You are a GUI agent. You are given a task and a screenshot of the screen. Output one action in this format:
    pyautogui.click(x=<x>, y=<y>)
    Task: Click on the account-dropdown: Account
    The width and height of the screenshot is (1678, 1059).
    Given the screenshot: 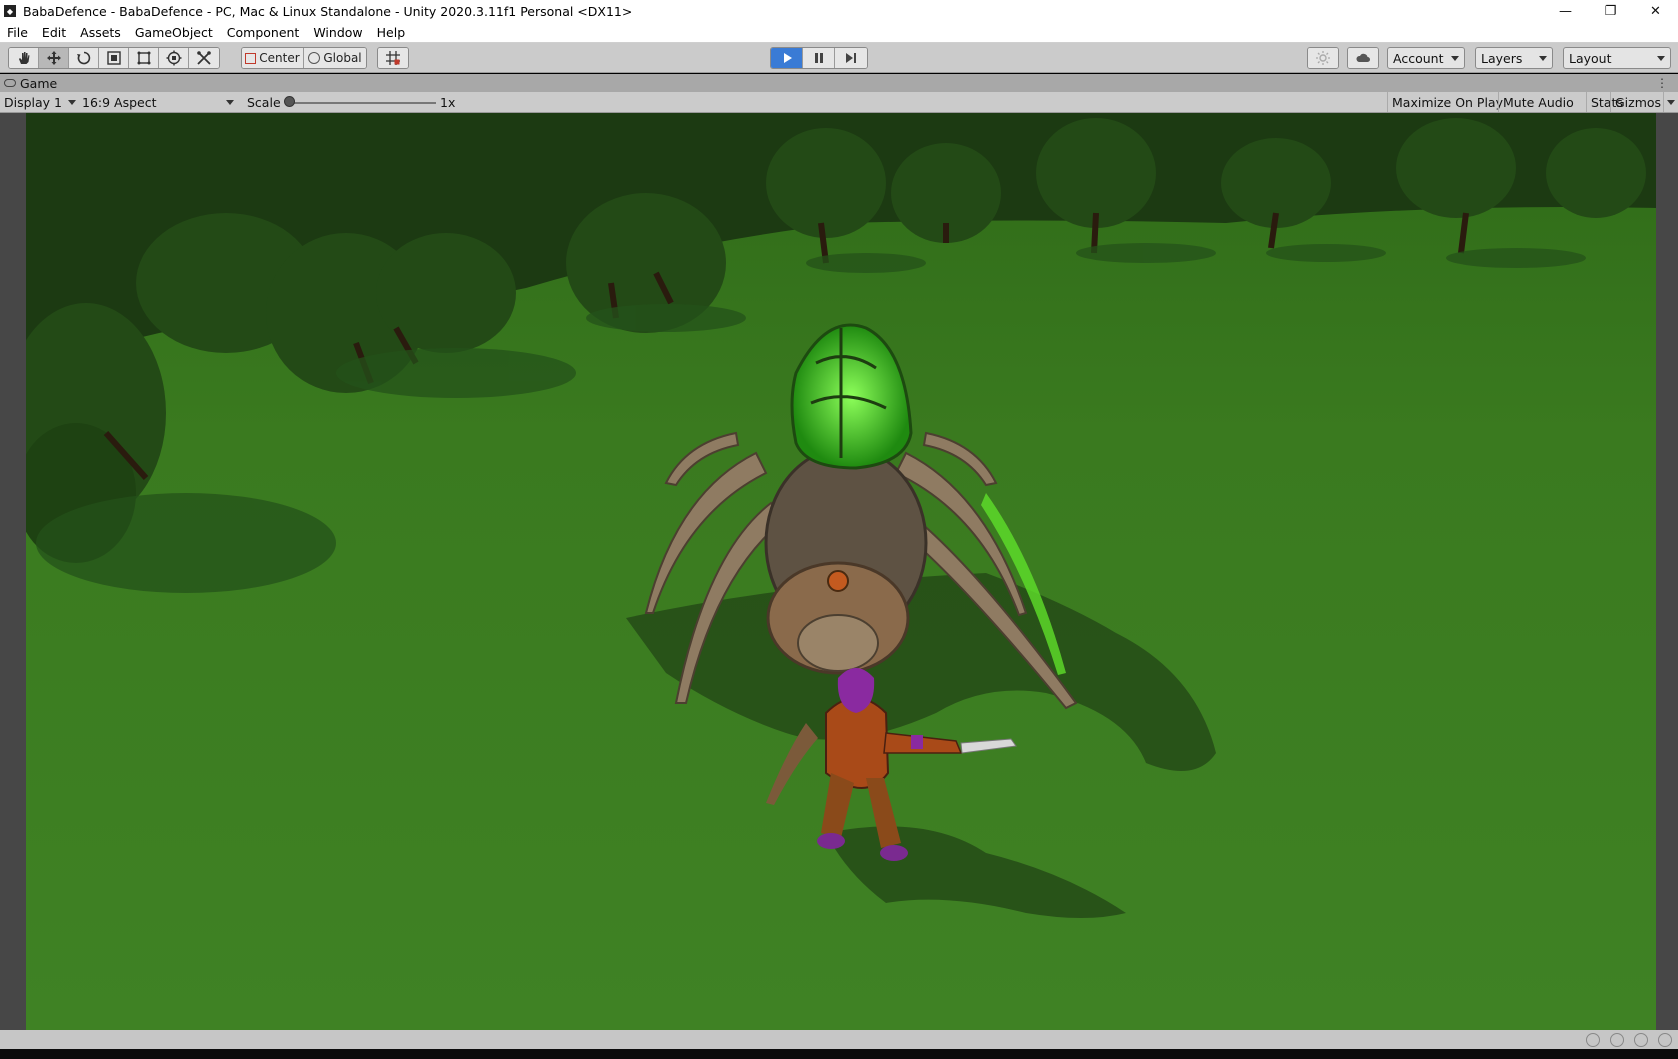 What is the action you would take?
    pyautogui.click(x=1426, y=58)
    